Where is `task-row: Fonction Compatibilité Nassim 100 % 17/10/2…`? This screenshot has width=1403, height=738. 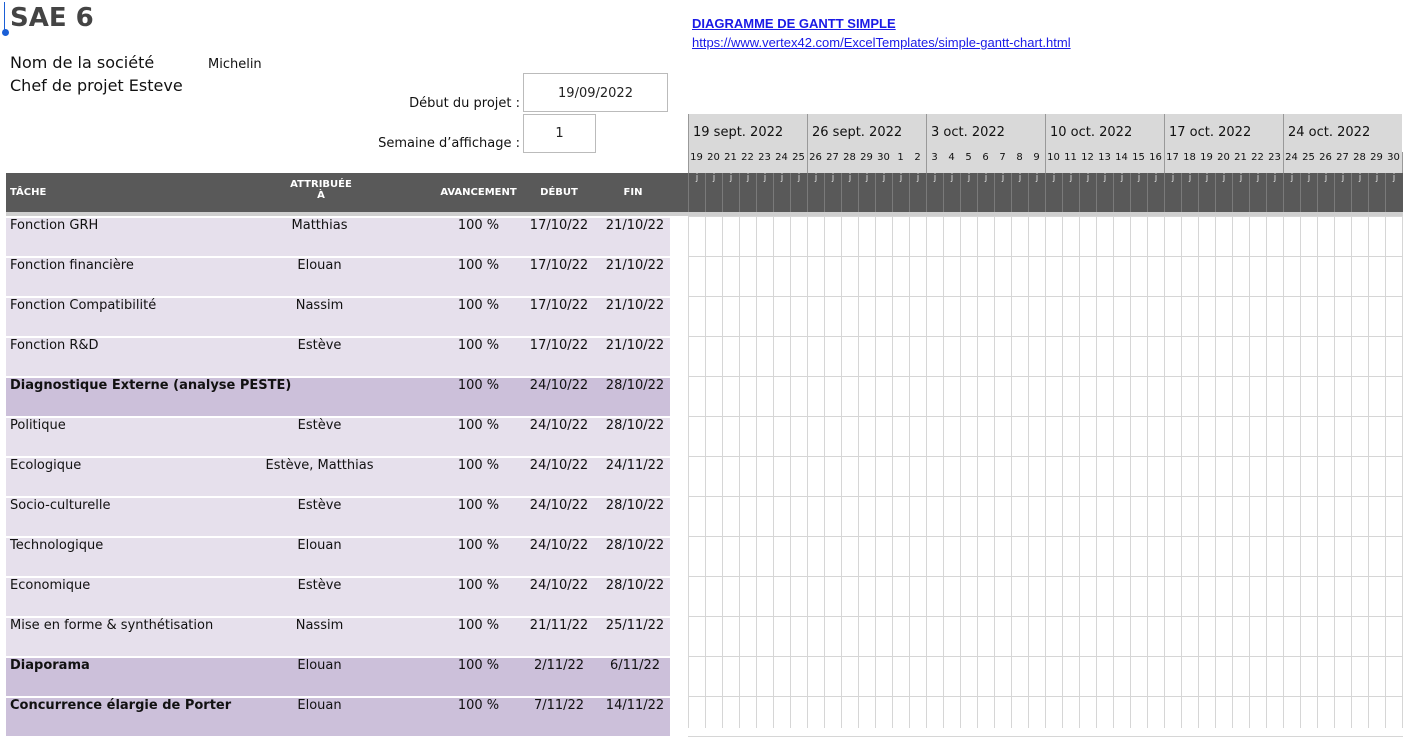
task-row: Fonction Compatibilité Nassim 100 % 17/10/2… is located at coordinates (338, 318).